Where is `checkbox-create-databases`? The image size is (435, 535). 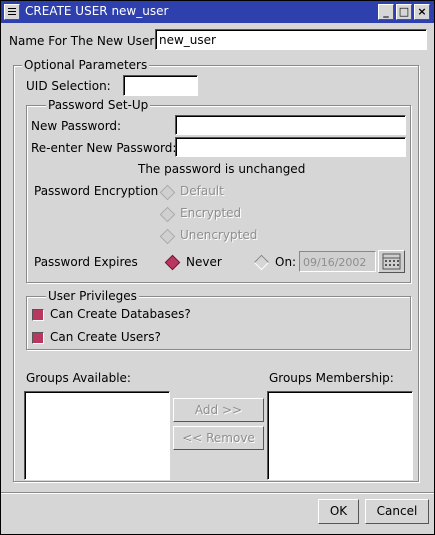
checkbox-create-databases is located at coordinates (38, 315).